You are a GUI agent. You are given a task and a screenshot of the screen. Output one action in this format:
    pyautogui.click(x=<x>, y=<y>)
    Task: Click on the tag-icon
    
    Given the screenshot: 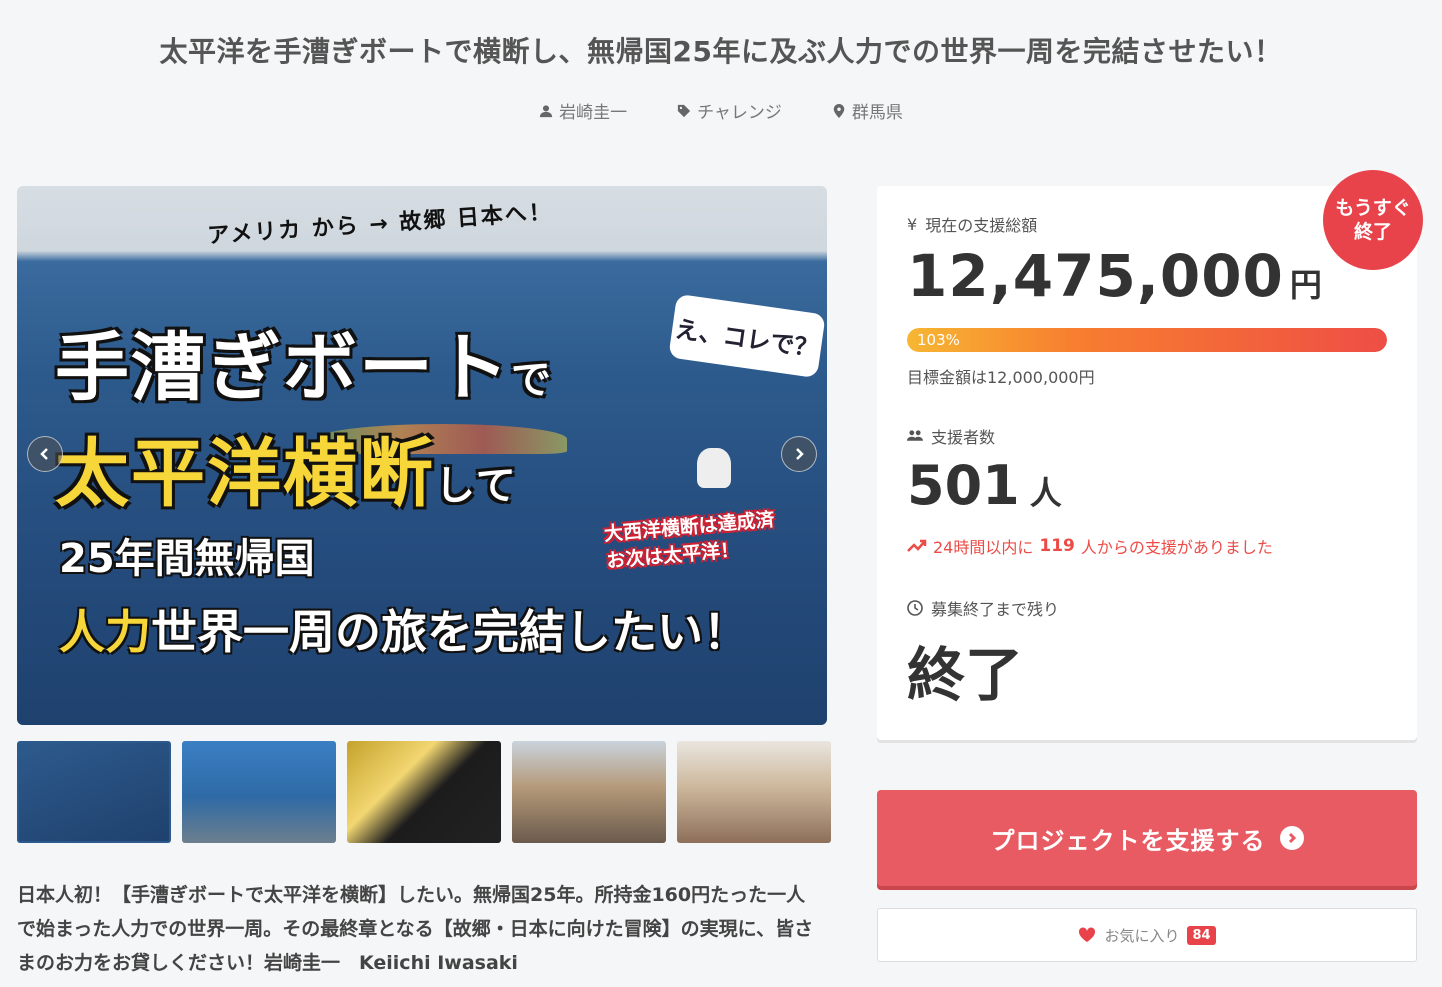 What is the action you would take?
    pyautogui.click(x=684, y=110)
    